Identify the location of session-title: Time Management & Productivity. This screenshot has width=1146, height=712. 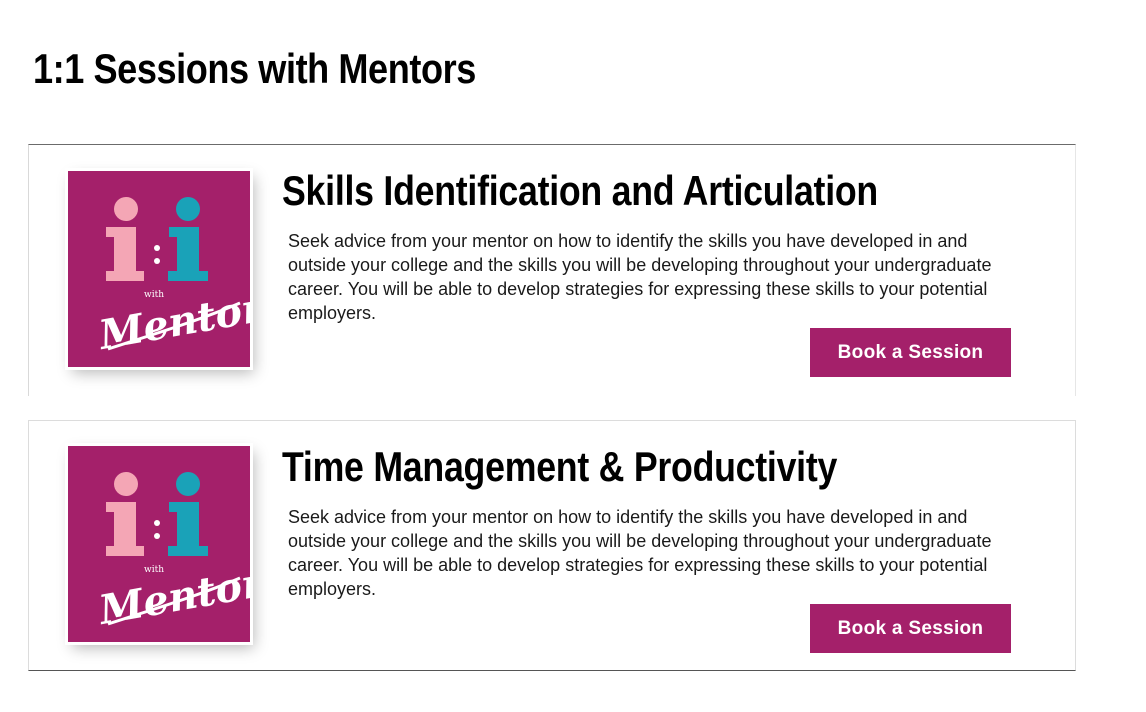
(560, 466).